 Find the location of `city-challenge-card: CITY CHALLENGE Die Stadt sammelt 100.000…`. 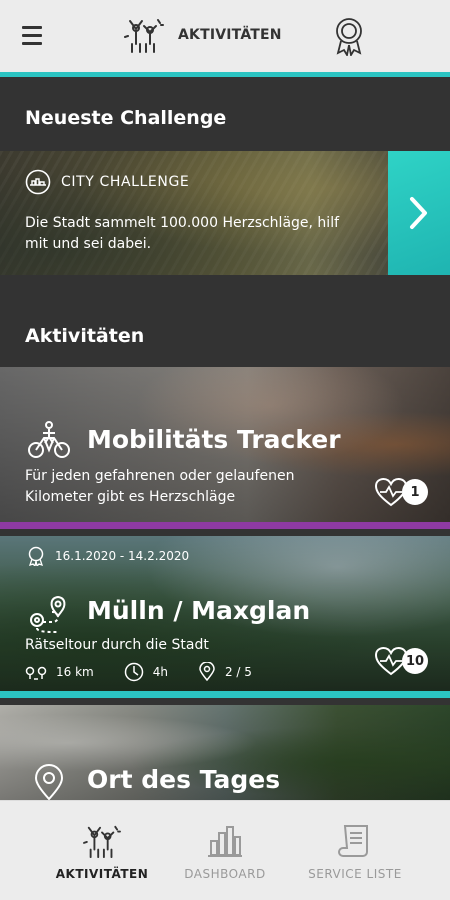

city-challenge-card: CITY CHALLENGE Die Stadt sammelt 100.000… is located at coordinates (194, 213).